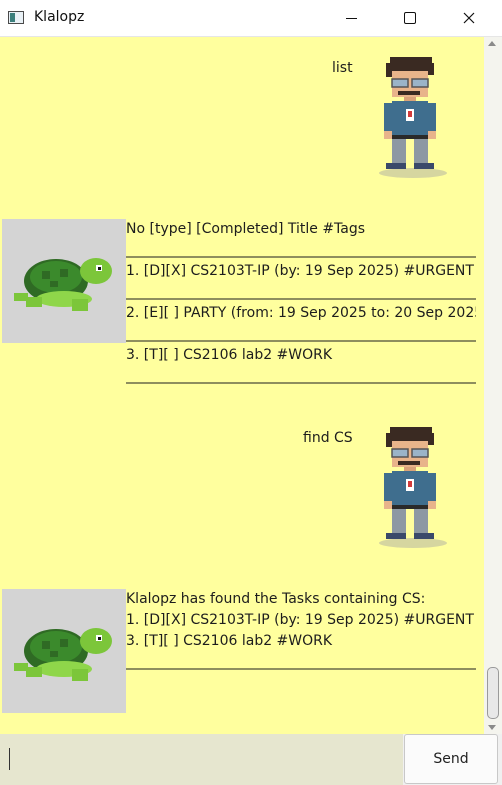 This screenshot has width=502, height=785. I want to click on minimize-icon, so click(351, 18).